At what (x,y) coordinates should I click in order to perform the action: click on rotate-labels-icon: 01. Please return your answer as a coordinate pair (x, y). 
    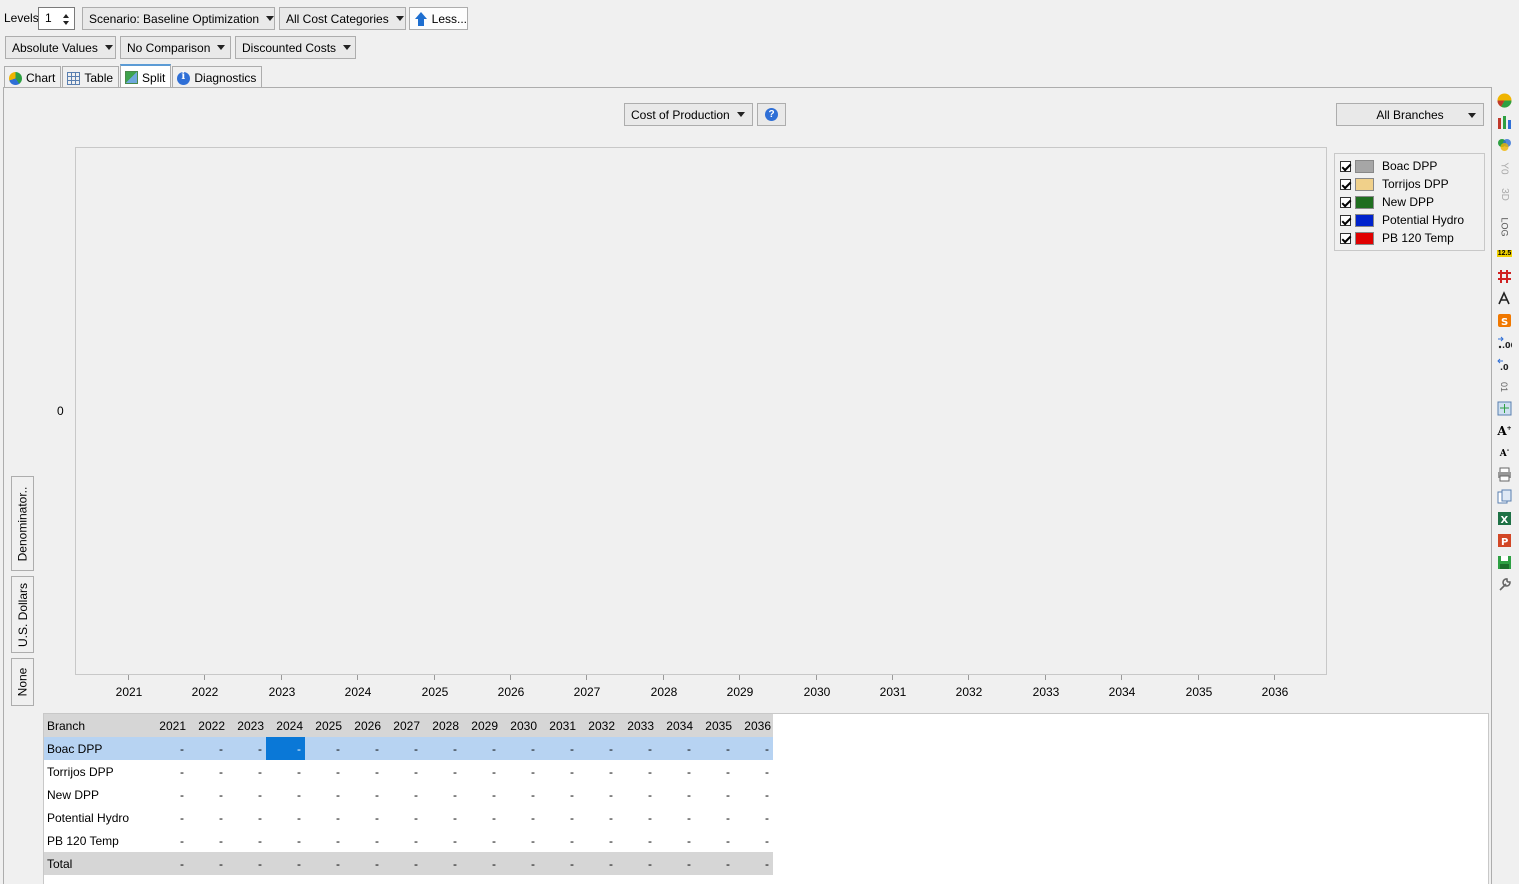
    Looking at the image, I should click on (1504, 386).